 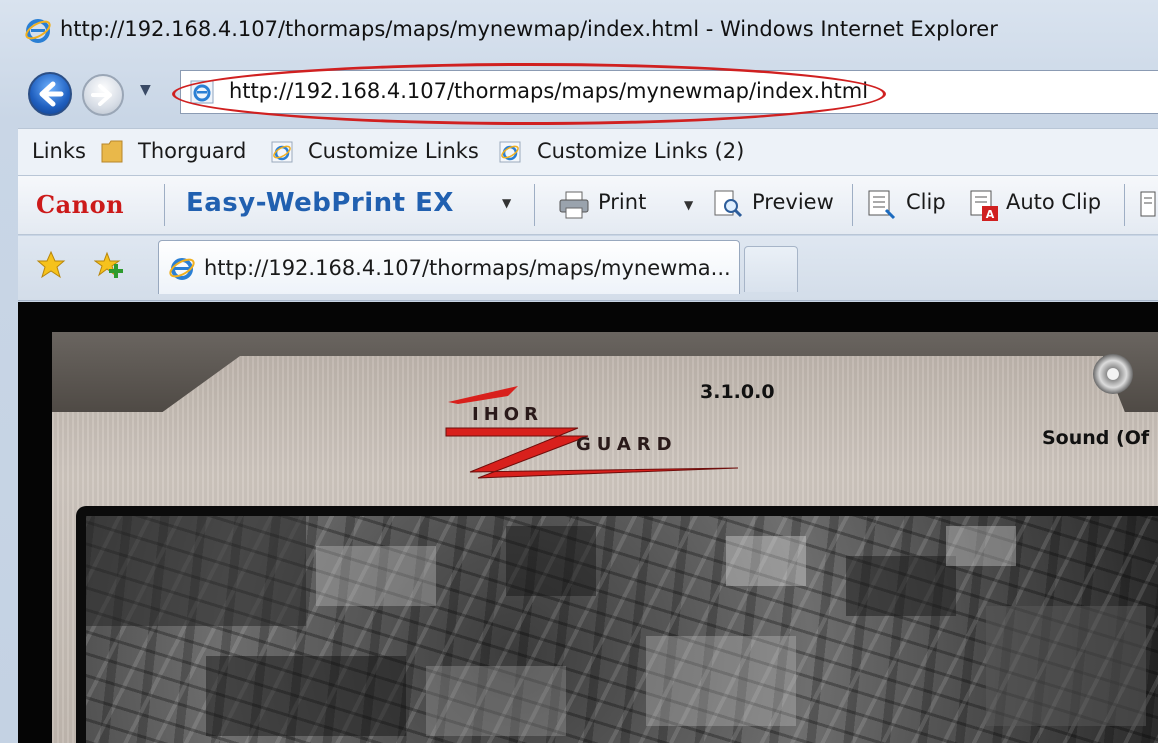 What do you see at coordinates (192, 151) in the screenshot?
I see `link-thorguard: Thorguard` at bounding box center [192, 151].